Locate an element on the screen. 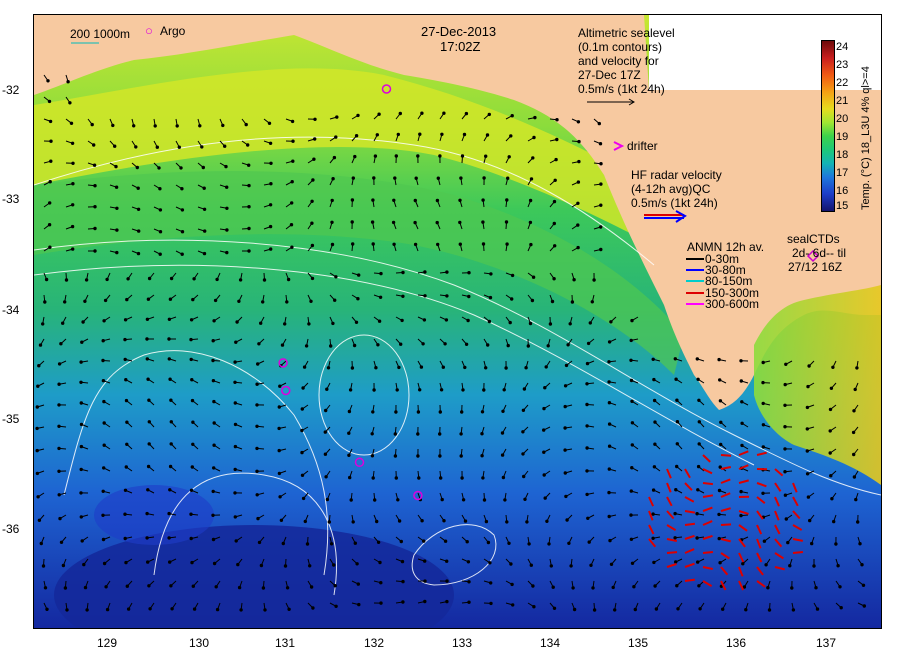  altimetry-line-2: (0.1m contours) is located at coordinates (620, 47).